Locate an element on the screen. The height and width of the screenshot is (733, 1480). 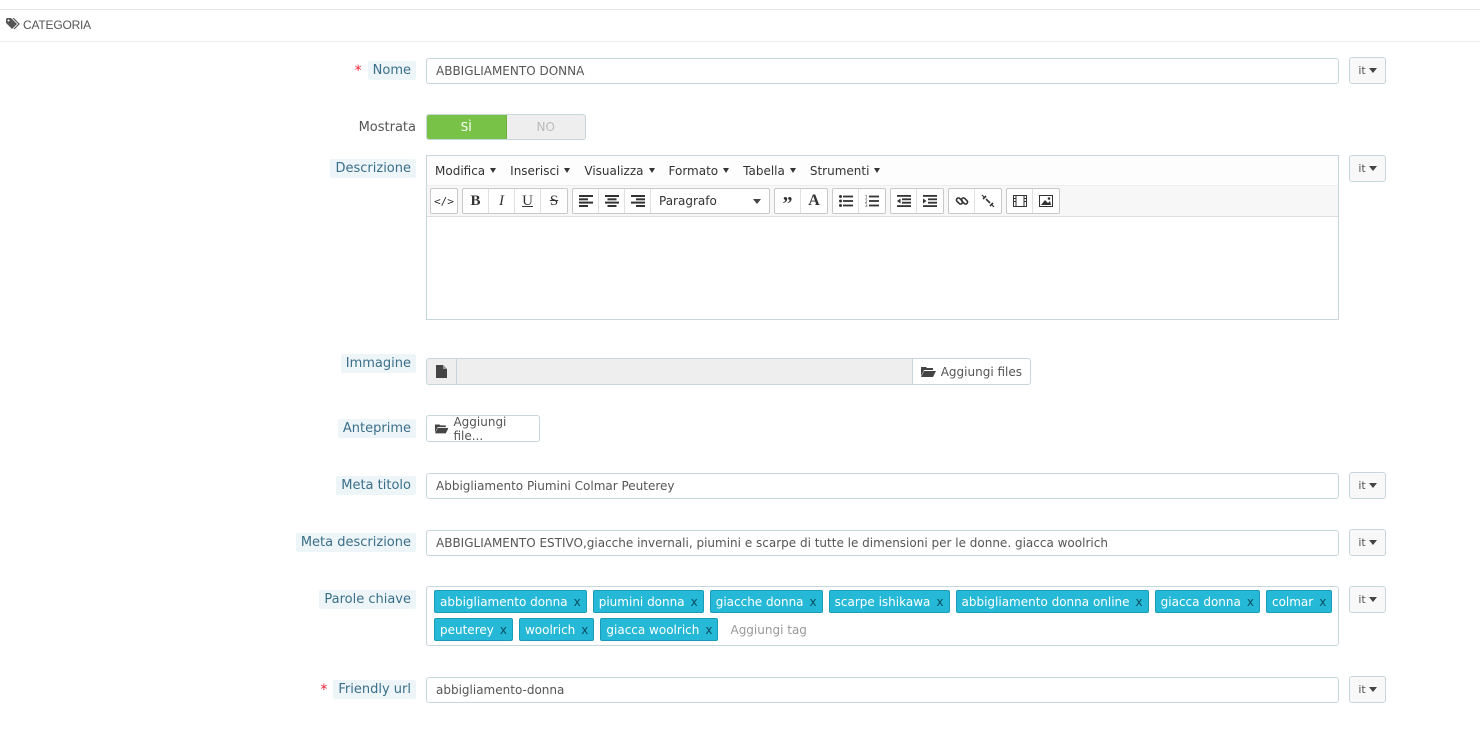
menu-table: Tabella is located at coordinates (769, 171).